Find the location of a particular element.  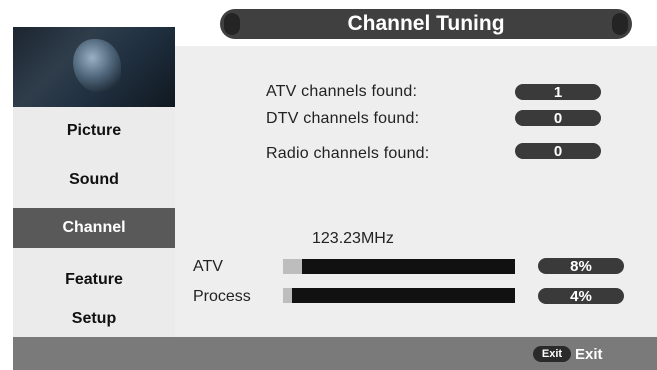

menu-item-channel: Channel is located at coordinates (94, 228).